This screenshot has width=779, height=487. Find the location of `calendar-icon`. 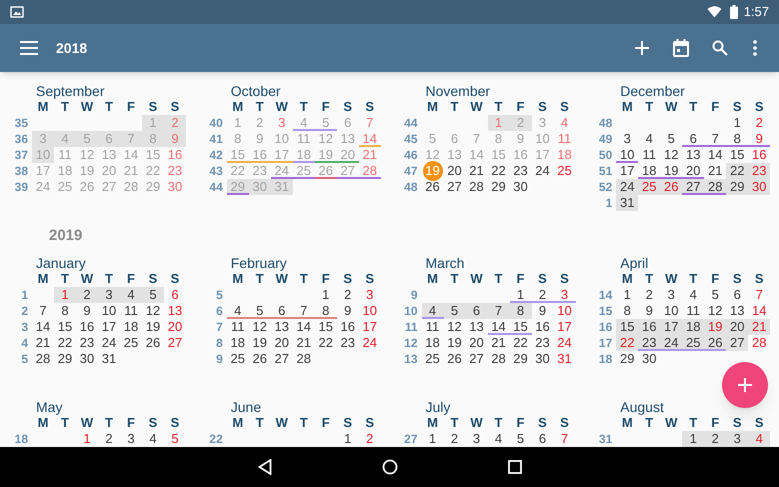

calendar-icon is located at coordinates (681, 48).